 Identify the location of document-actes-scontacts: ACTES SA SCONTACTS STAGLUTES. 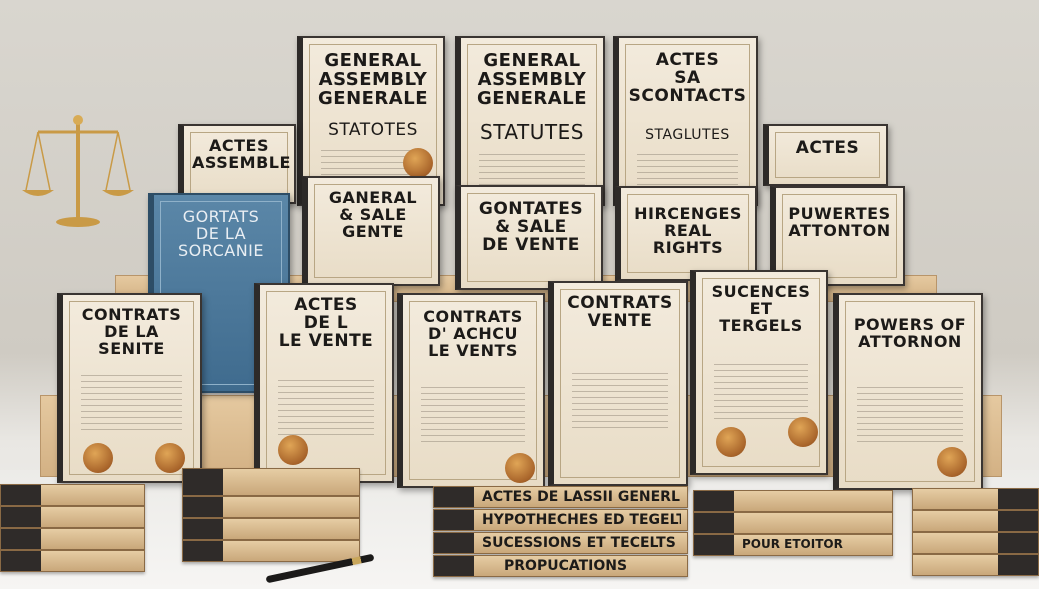
(685, 121).